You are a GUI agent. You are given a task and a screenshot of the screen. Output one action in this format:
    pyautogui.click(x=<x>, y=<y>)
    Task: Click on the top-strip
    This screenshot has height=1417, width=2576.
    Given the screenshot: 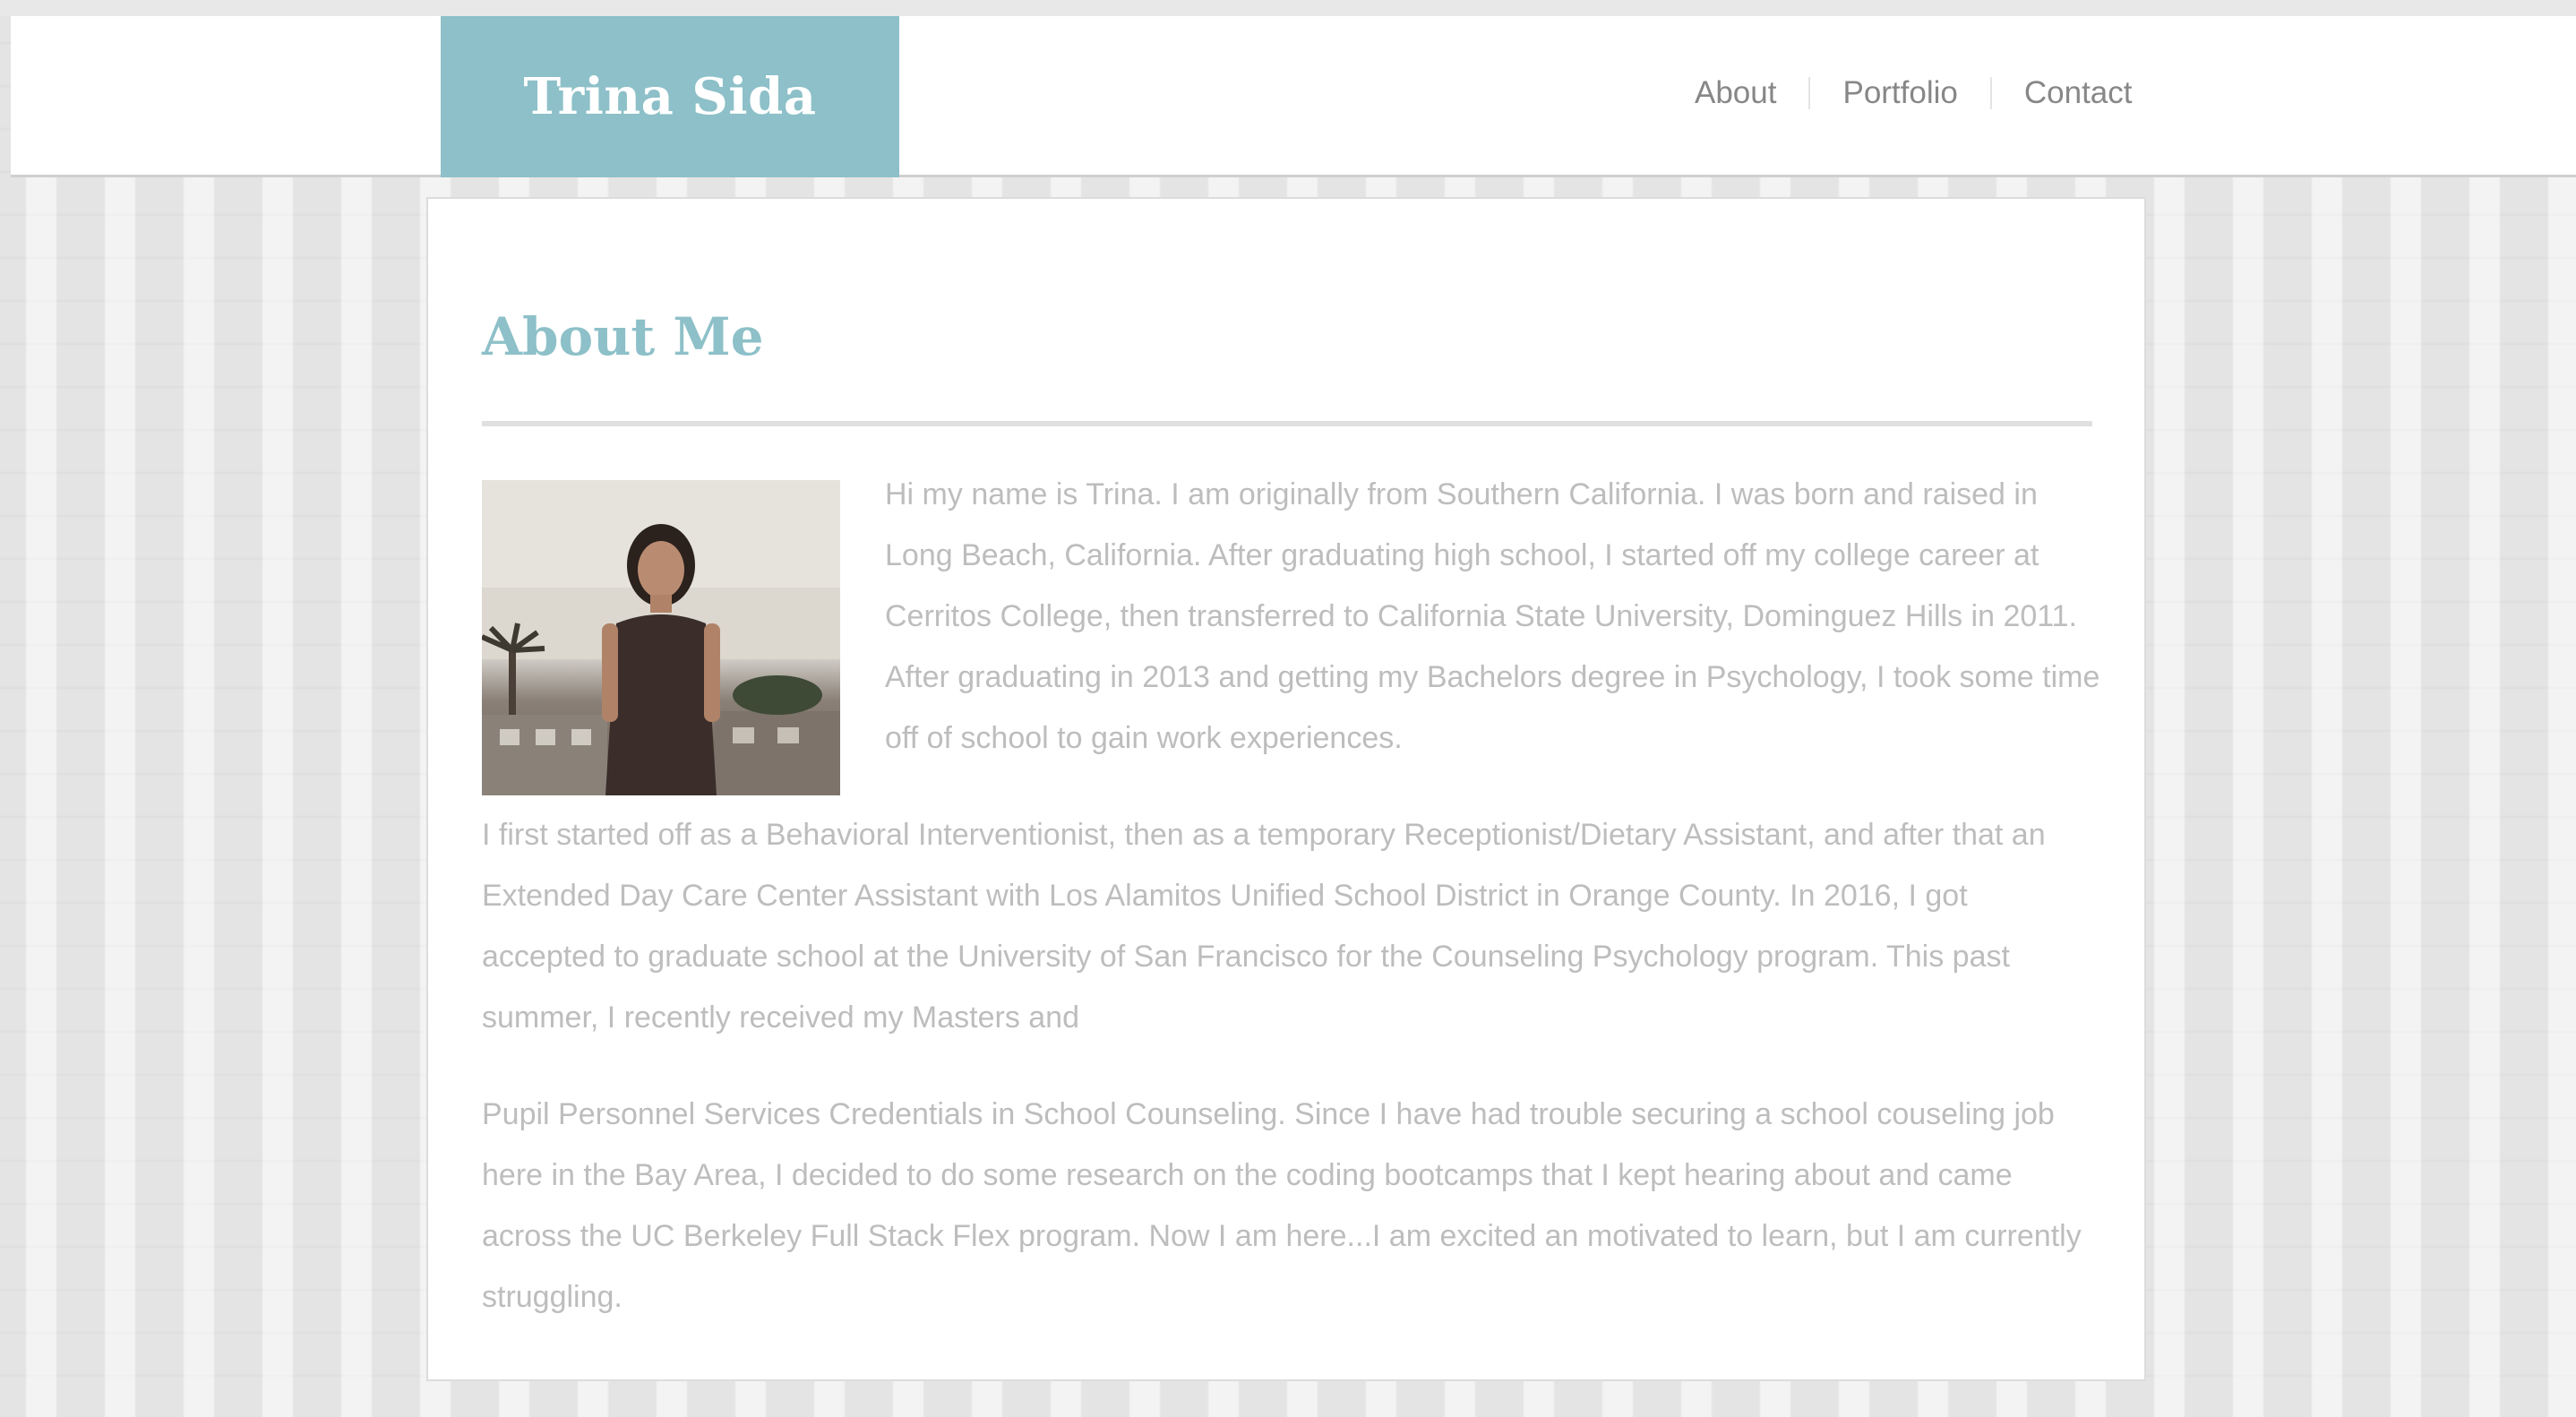 What is the action you would take?
    pyautogui.click(x=1288, y=8)
    